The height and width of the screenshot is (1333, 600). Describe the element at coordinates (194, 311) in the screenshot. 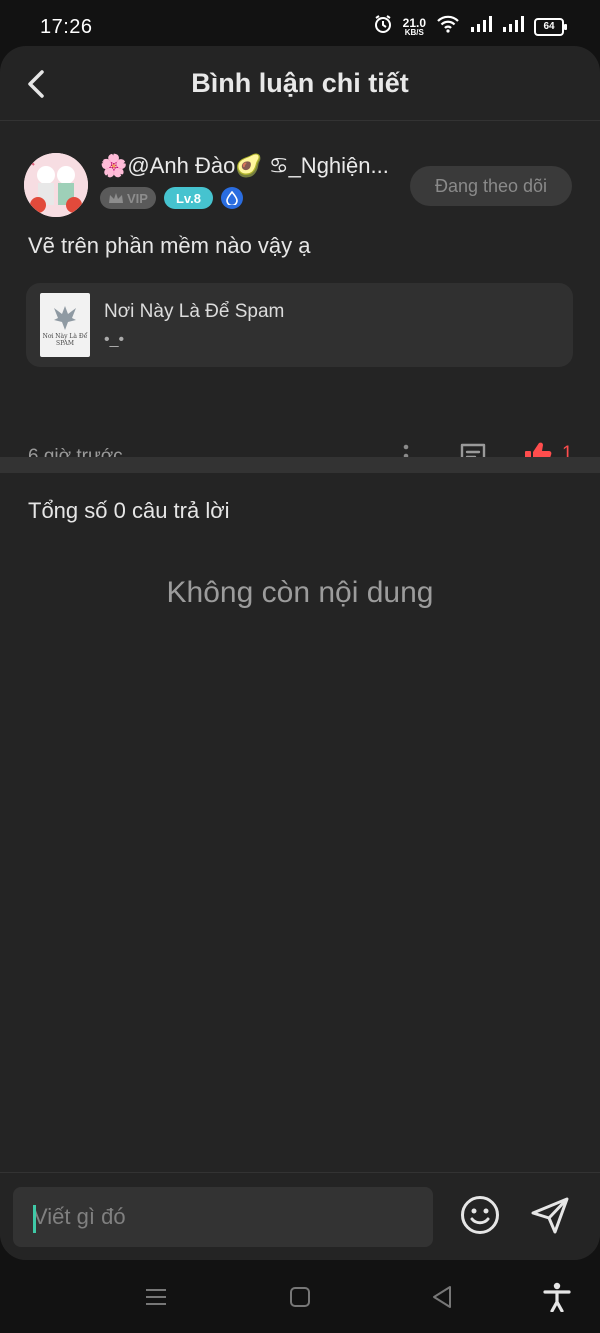

I see `quoted-post-title: Nơi Này Là Để Spam` at that location.